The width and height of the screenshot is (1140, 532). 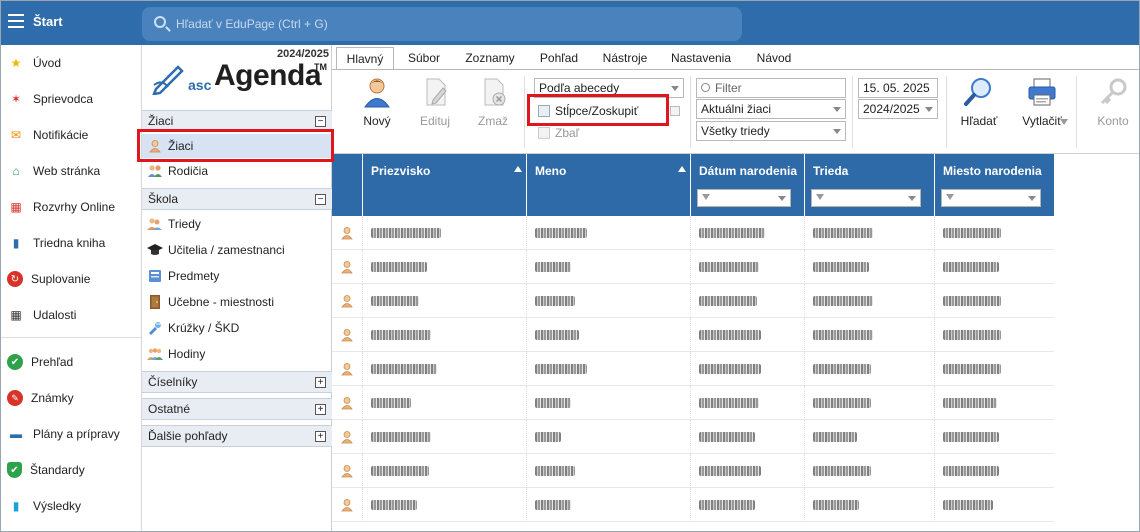 What do you see at coordinates (237, 328) in the screenshot?
I see `sidebar-item-kruzky: Krúžky / ŠKD` at bounding box center [237, 328].